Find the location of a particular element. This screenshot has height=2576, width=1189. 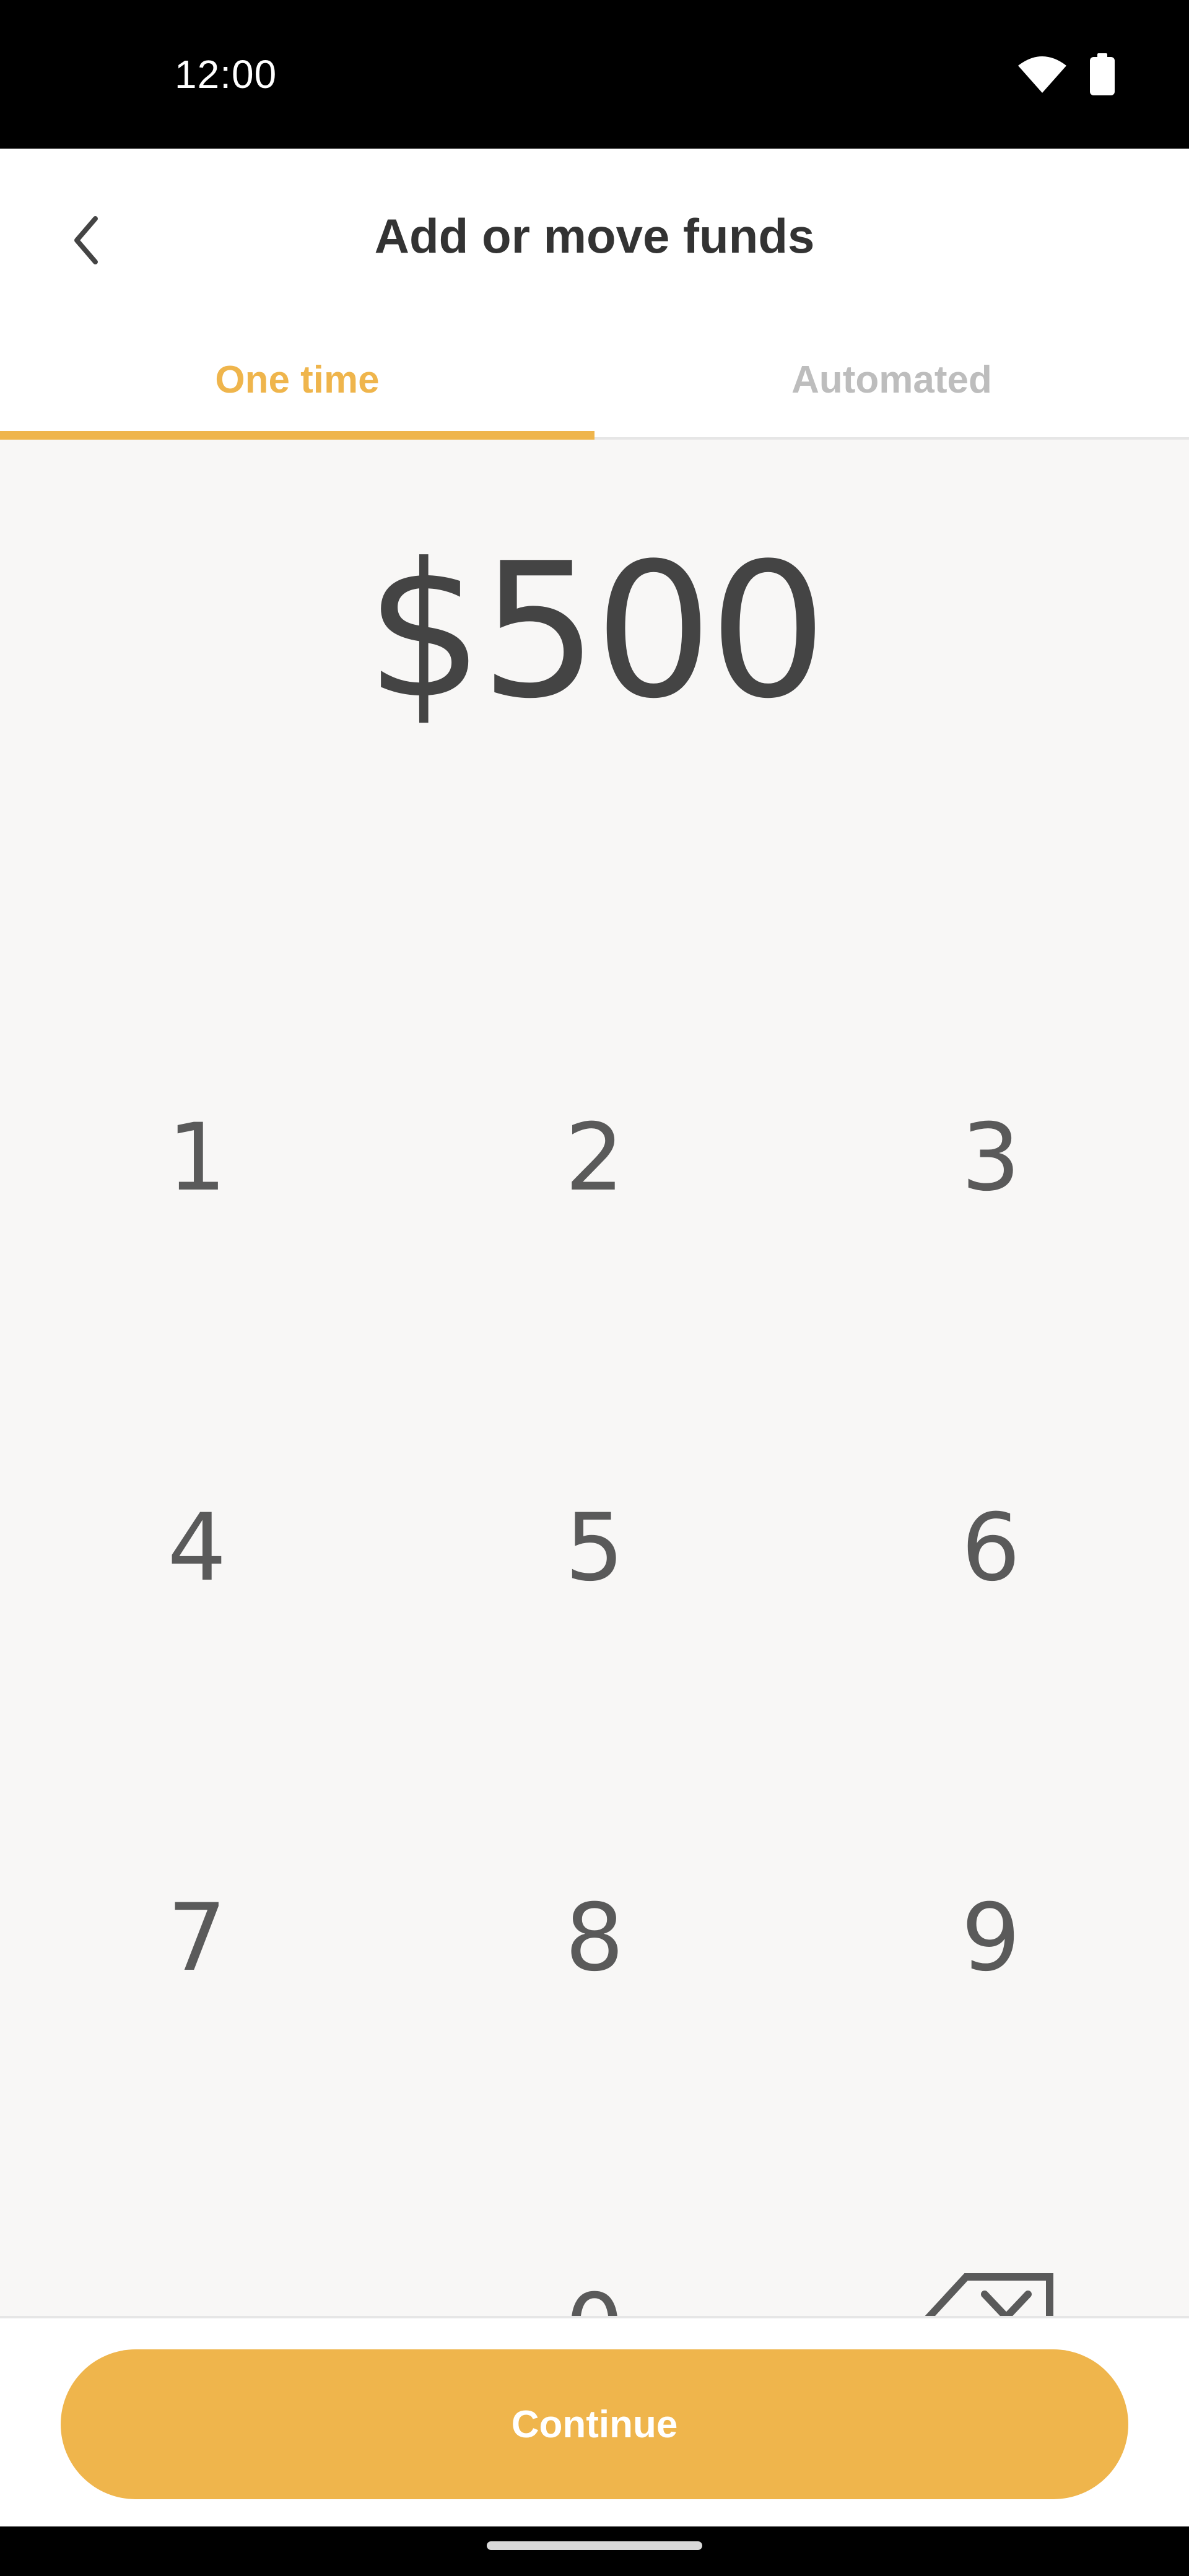

wifi-icon is located at coordinates (1042, 74).